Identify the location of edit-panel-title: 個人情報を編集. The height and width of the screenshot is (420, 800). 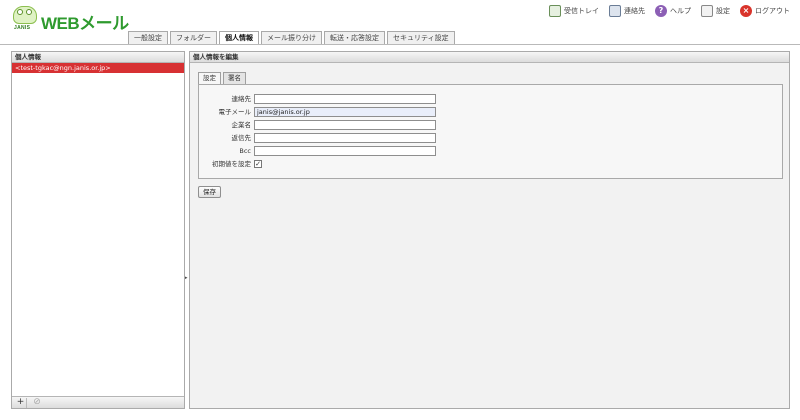
(489, 57).